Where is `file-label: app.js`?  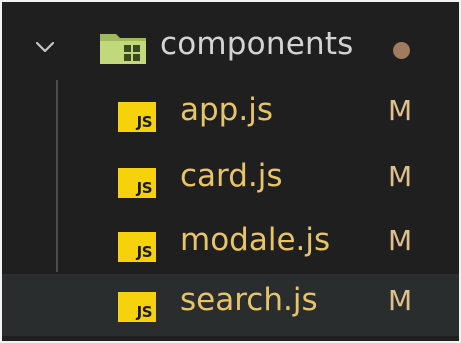
file-label: app.js is located at coordinates (226, 110).